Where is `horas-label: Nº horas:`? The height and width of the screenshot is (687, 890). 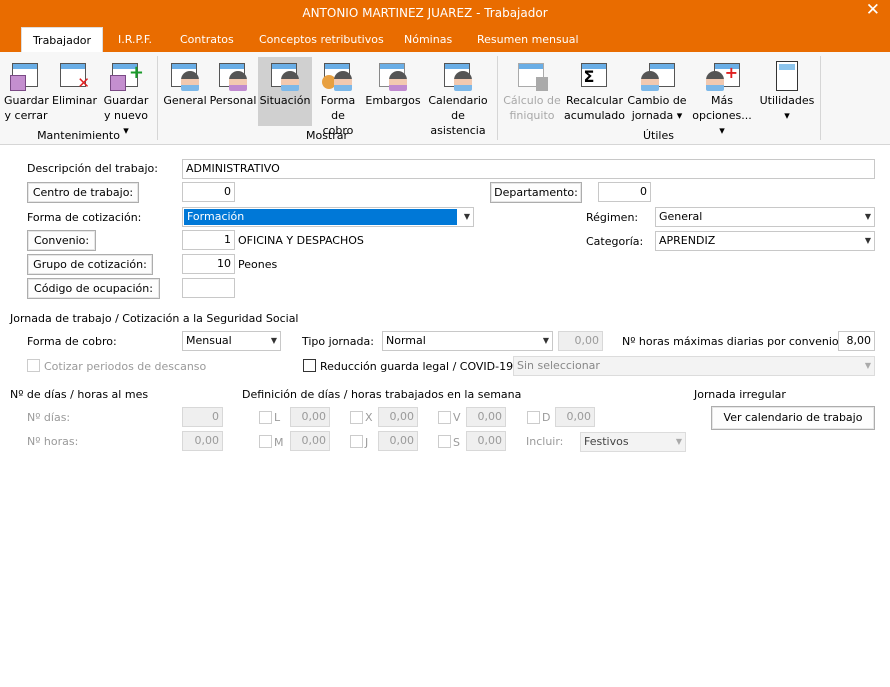
horas-label: Nº horas: is located at coordinates (53, 441).